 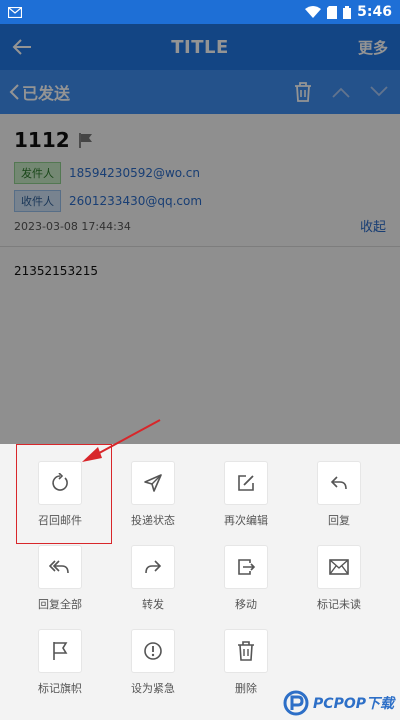 I want to click on action-label: 投递状态, so click(x=153, y=520).